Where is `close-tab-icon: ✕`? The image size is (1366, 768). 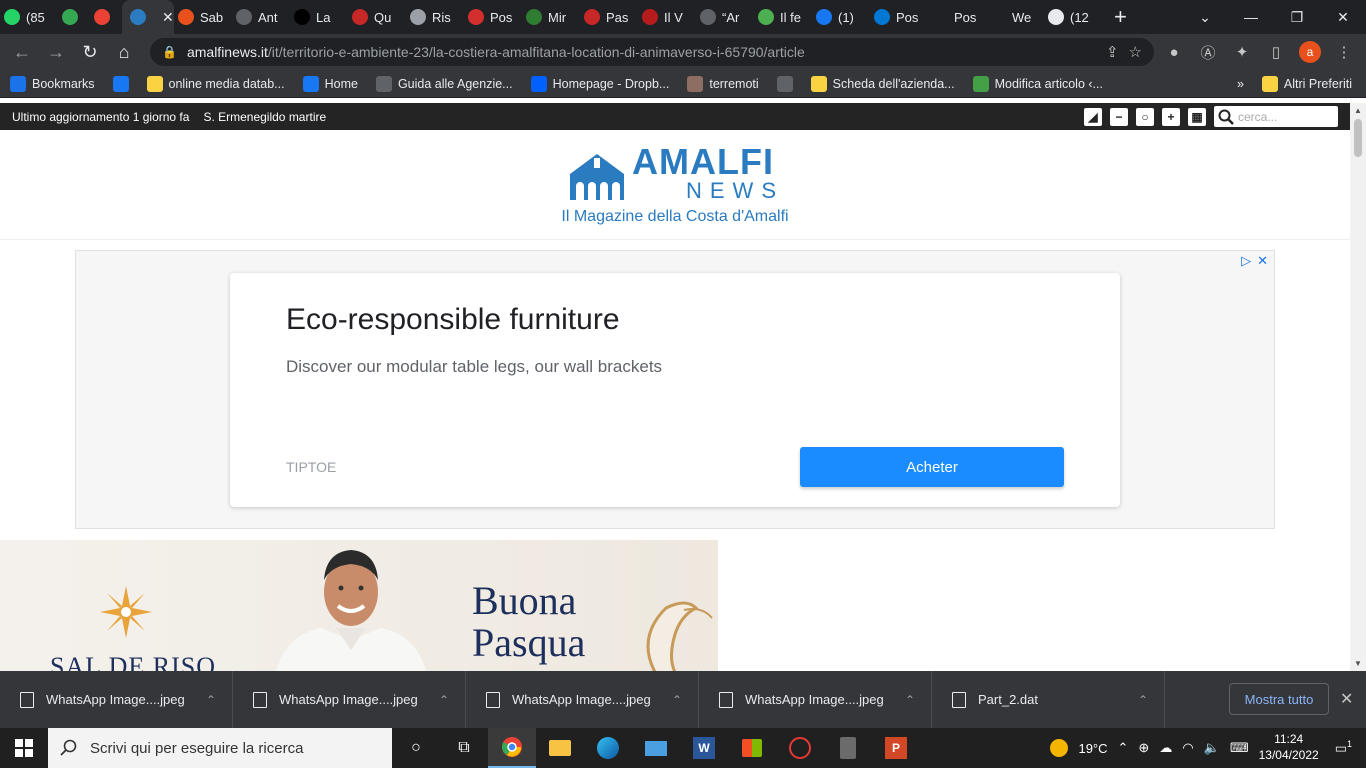
close-tab-icon: ✕ is located at coordinates (168, 17).